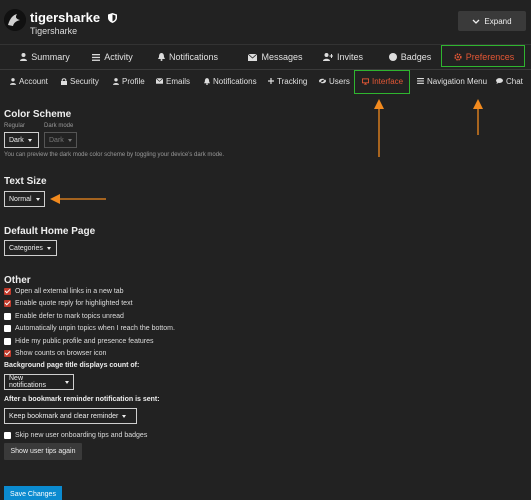 Image resolution: width=531 pixels, height=500 pixels. I want to click on subtab-chat: Chat, so click(509, 81).